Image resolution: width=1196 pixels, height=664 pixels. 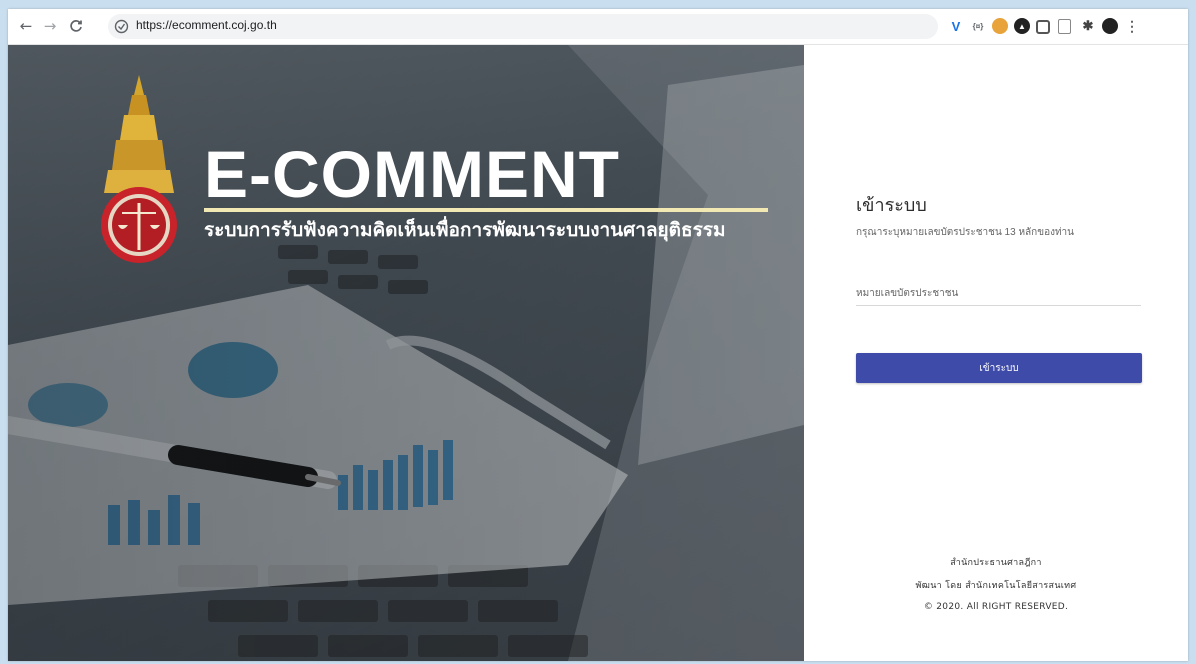 What do you see at coordinates (1110, 26) in the screenshot?
I see `profile-avatar-icon` at bounding box center [1110, 26].